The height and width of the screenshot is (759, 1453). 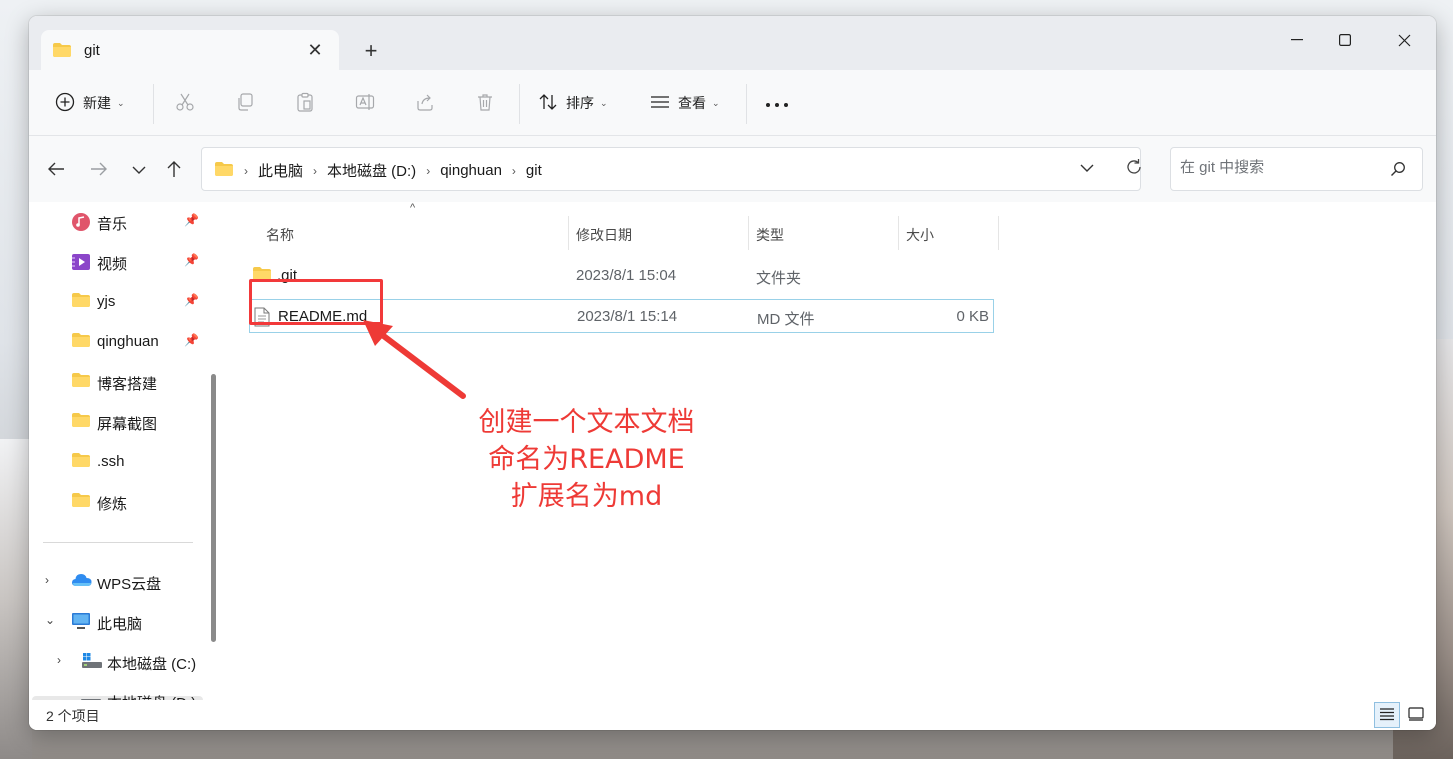 I want to click on cut-button, so click(x=185, y=103).